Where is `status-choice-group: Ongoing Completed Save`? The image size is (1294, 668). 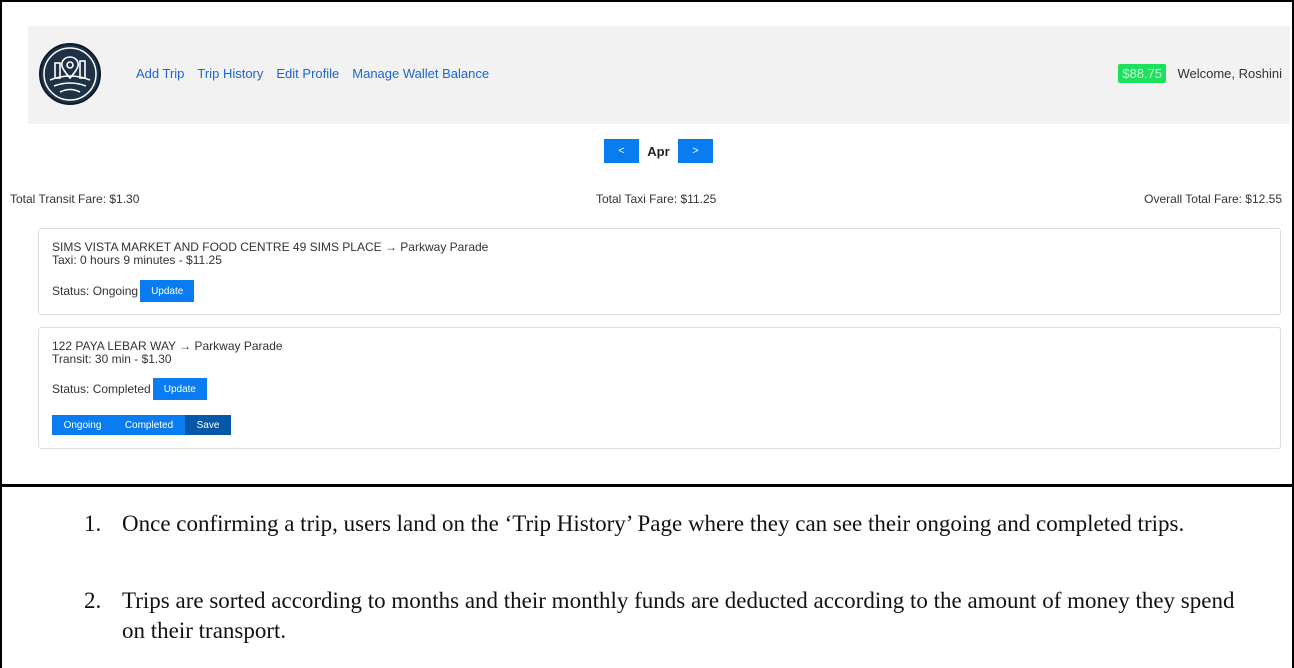 status-choice-group: Ongoing Completed Save is located at coordinates (141, 425).